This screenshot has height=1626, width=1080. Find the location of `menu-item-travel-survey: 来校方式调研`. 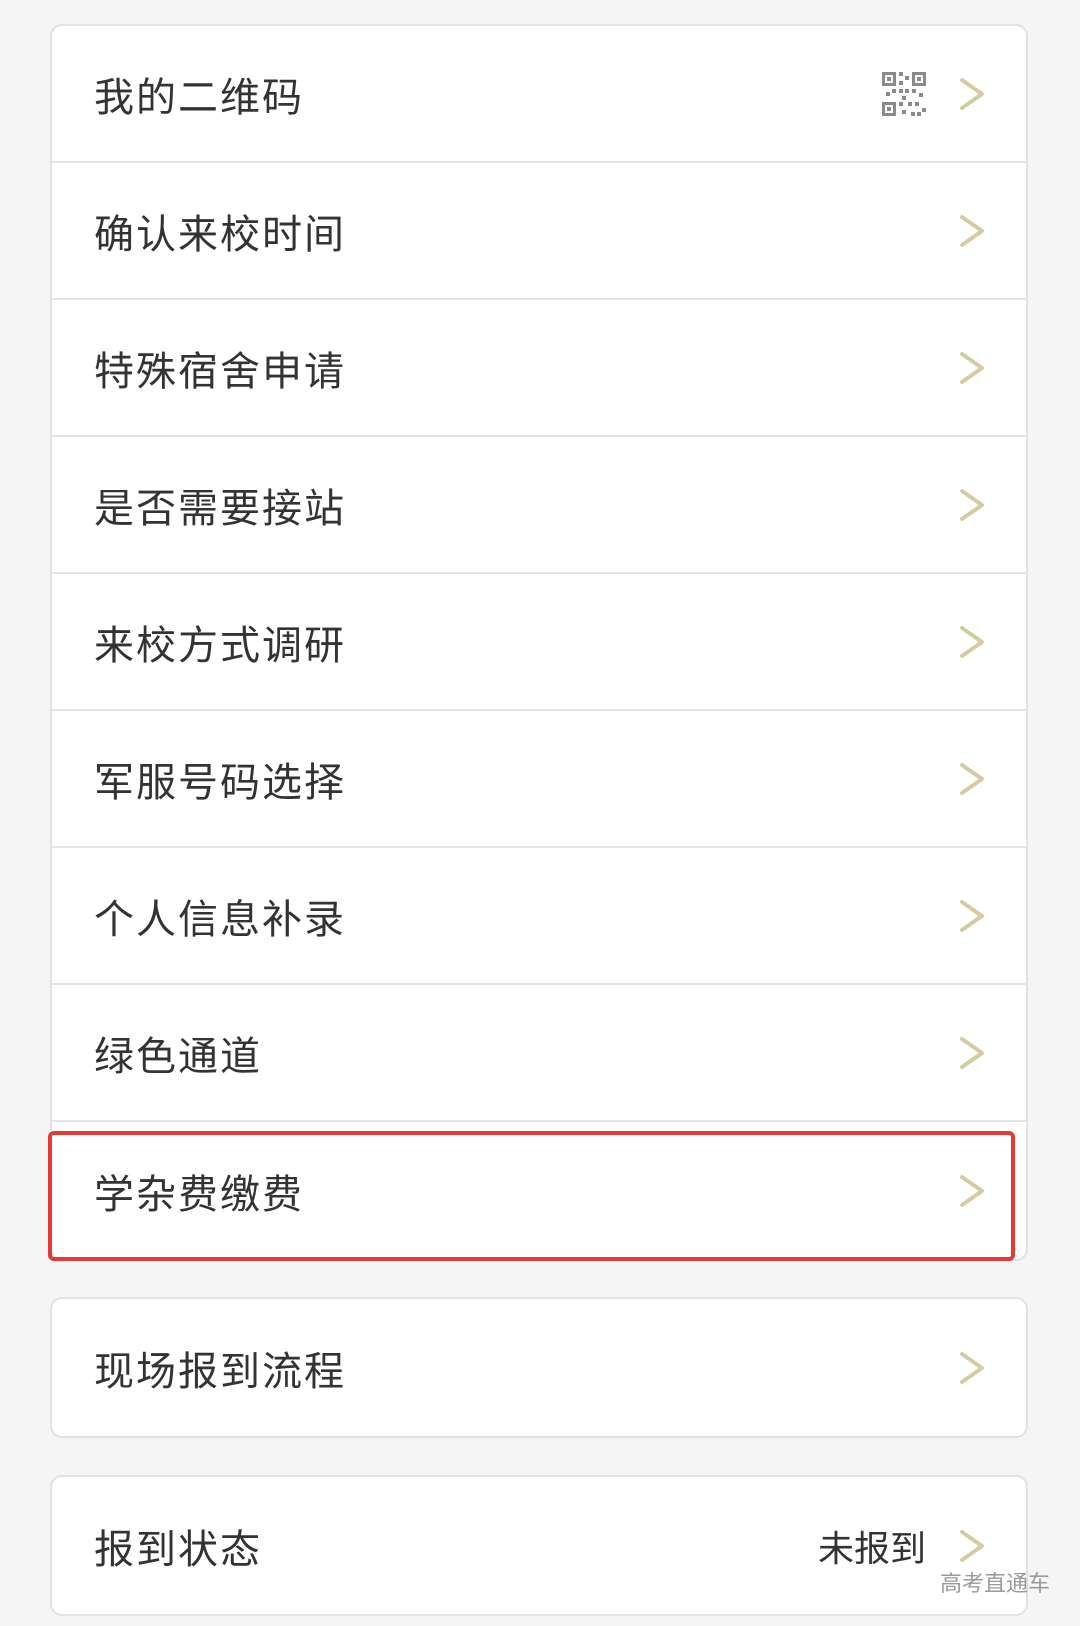

menu-item-travel-survey: 来校方式调研 is located at coordinates (539, 642).